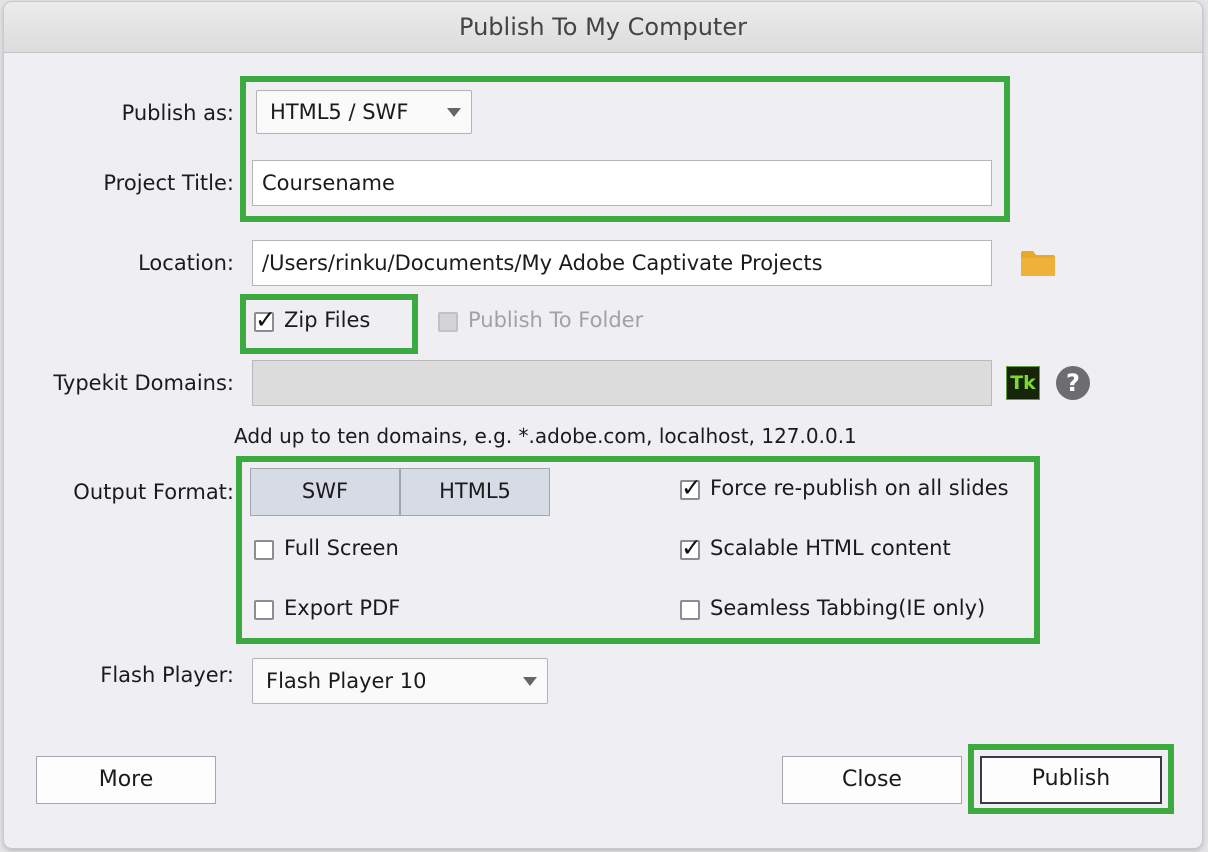 The height and width of the screenshot is (852, 1208). I want to click on more-button: More, so click(126, 780).